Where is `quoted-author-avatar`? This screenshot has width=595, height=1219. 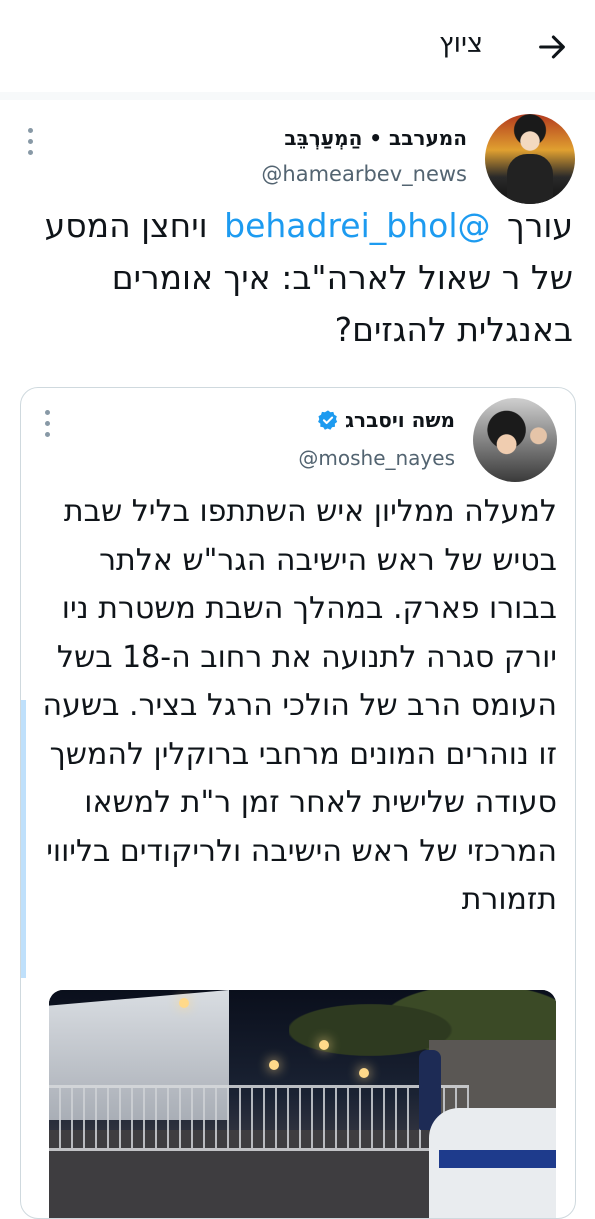
quoted-author-avatar is located at coordinates (515, 440).